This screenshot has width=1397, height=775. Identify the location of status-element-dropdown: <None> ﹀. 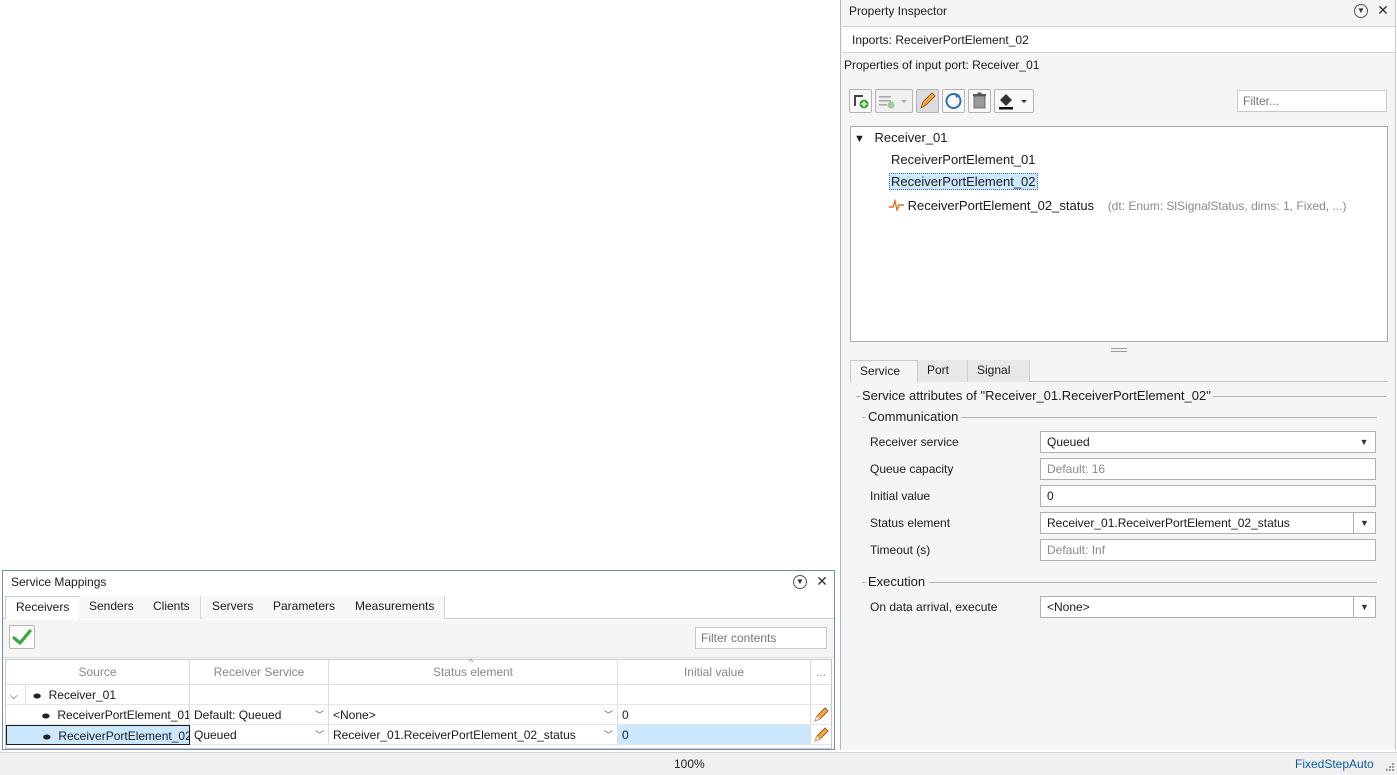
(473, 715).